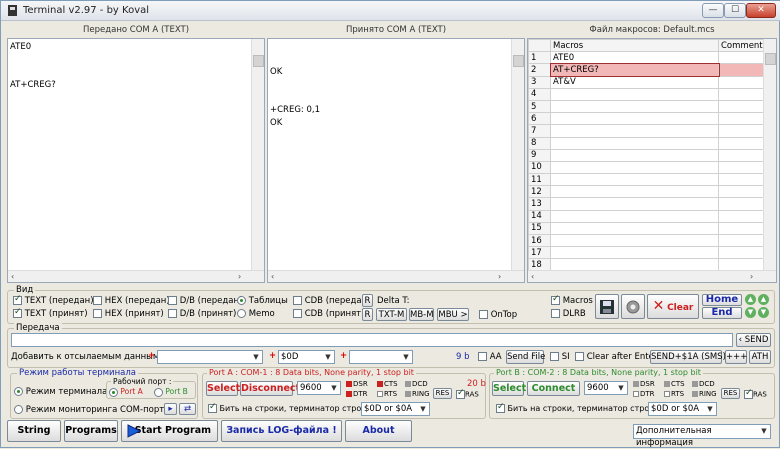 Image resolution: width=780 pixels, height=449 pixels. What do you see at coordinates (606, 388) in the screenshot?
I see `port-b-baud-combo: 9600 ▼` at bounding box center [606, 388].